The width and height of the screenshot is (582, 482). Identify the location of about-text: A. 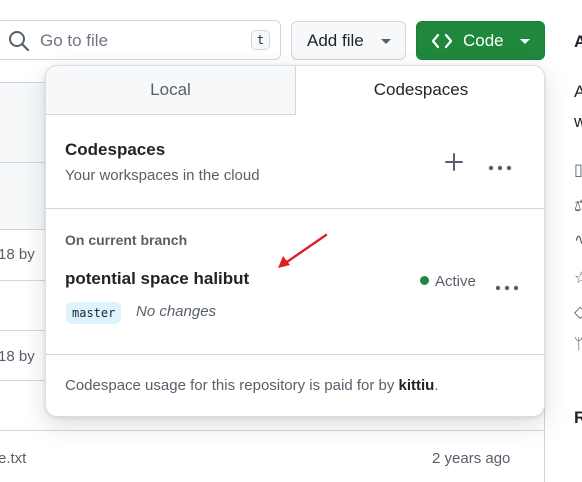
(578, 91).